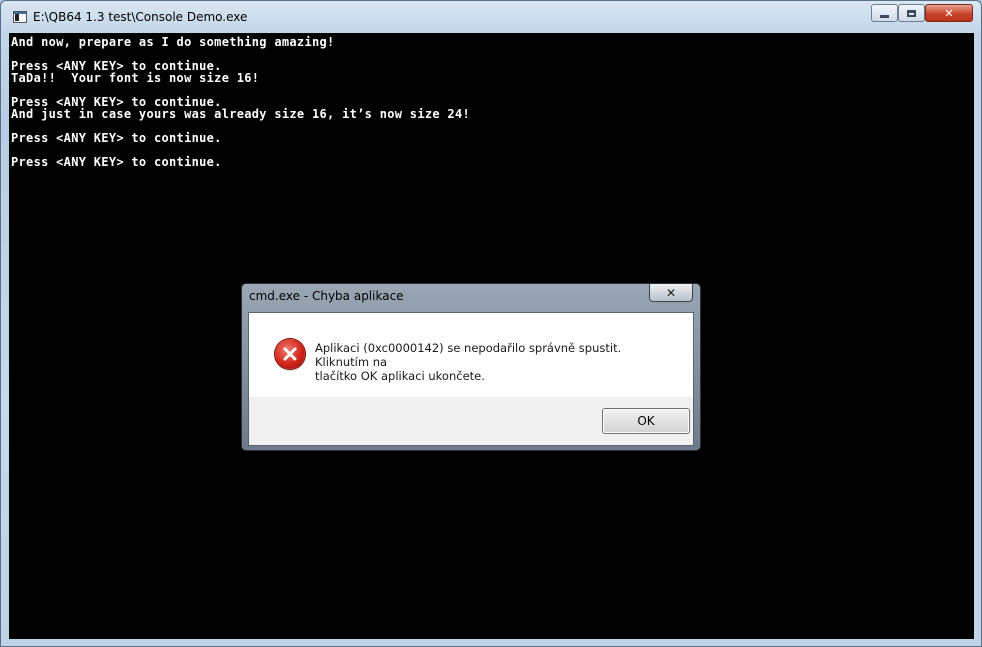 The image size is (982, 647). Describe the element at coordinates (646, 421) in the screenshot. I see `ok-button: OK` at that location.